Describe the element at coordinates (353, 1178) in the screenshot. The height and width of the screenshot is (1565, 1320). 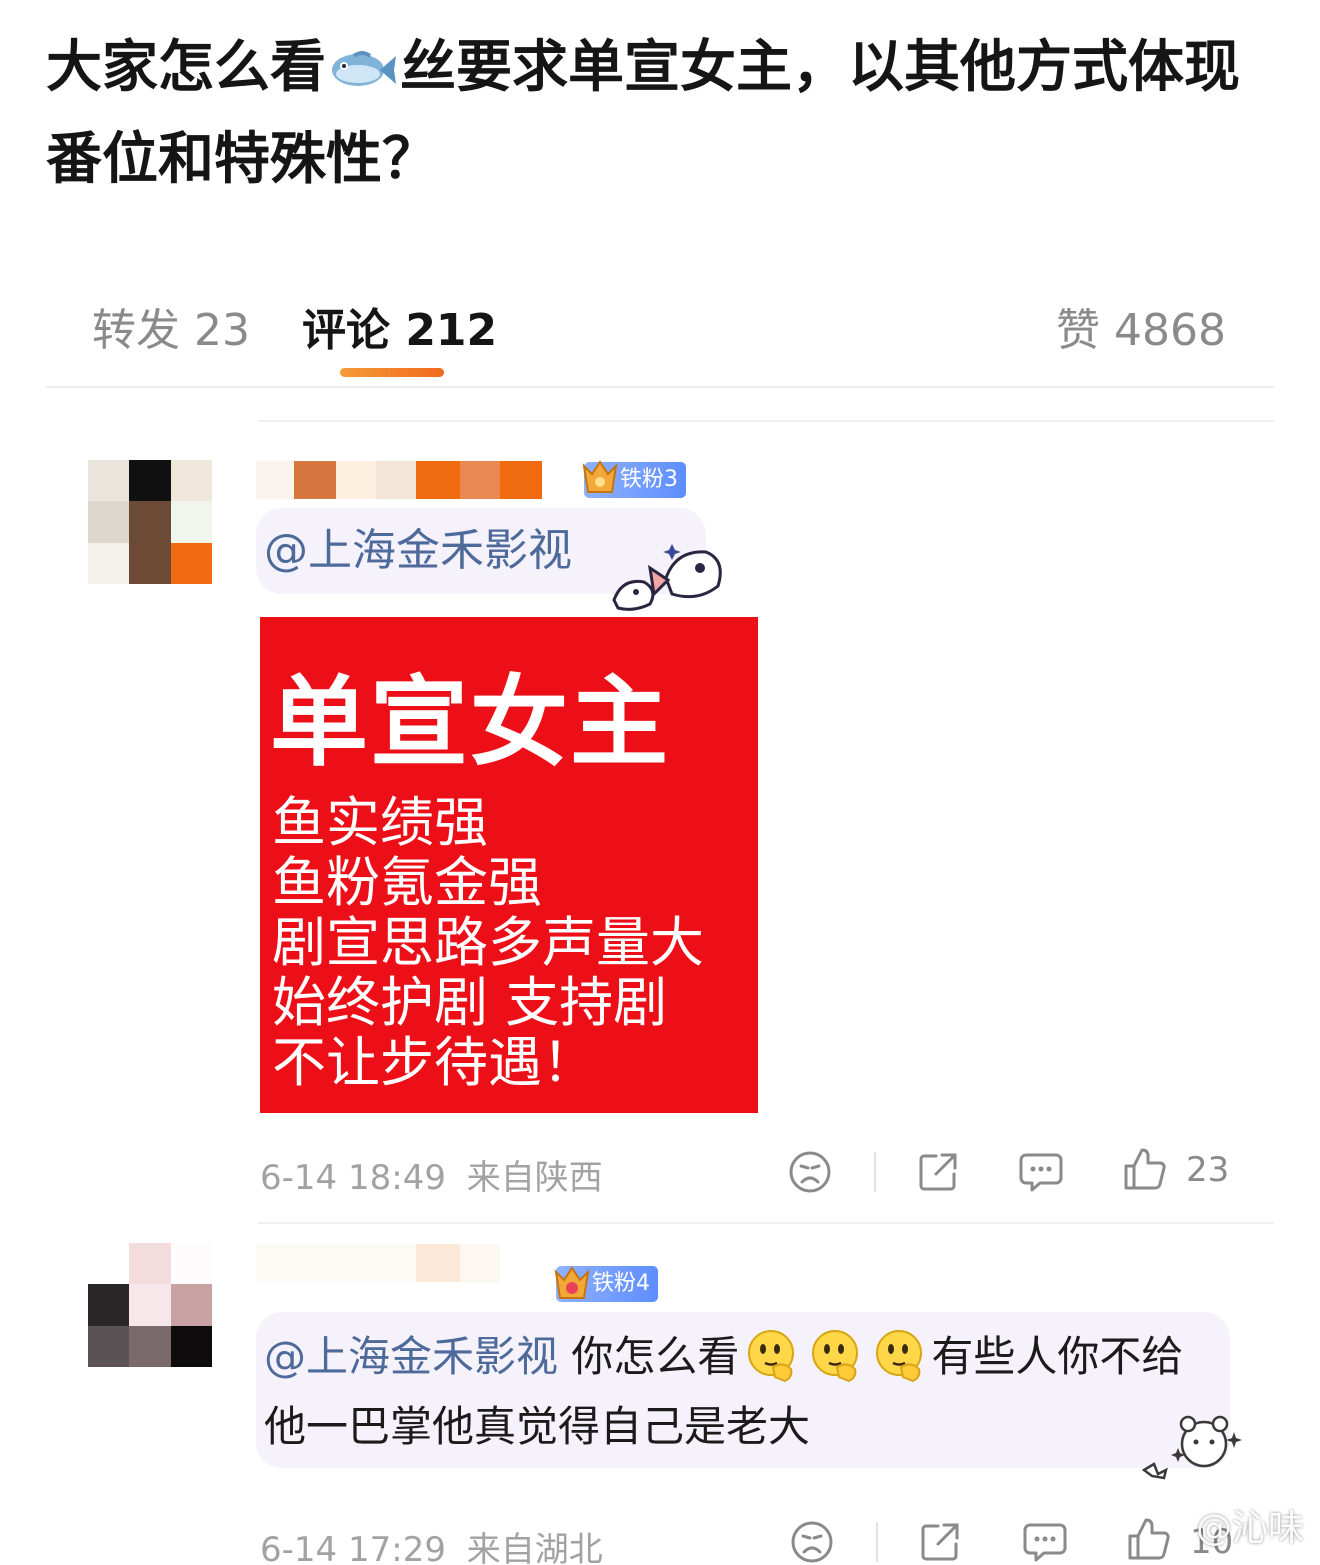
I see `timestamp: 6-14 18:49` at that location.